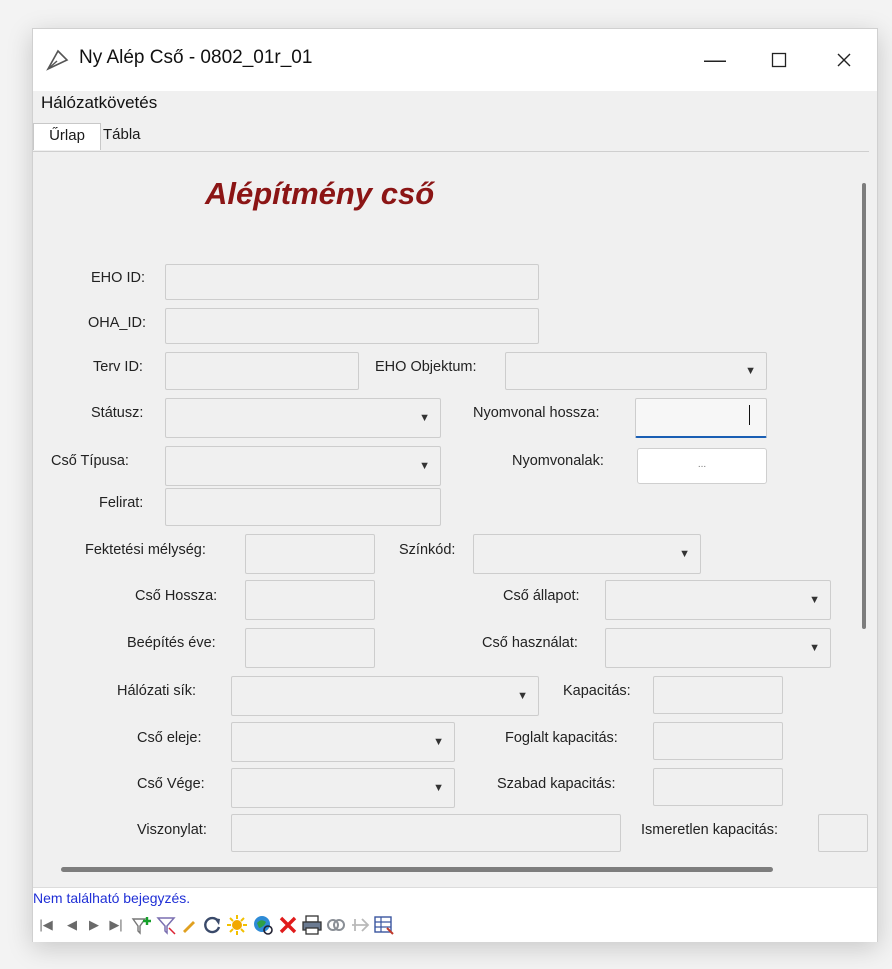 Image resolution: width=892 pixels, height=969 pixels. I want to click on prev-record-button: ◀, so click(72, 925).